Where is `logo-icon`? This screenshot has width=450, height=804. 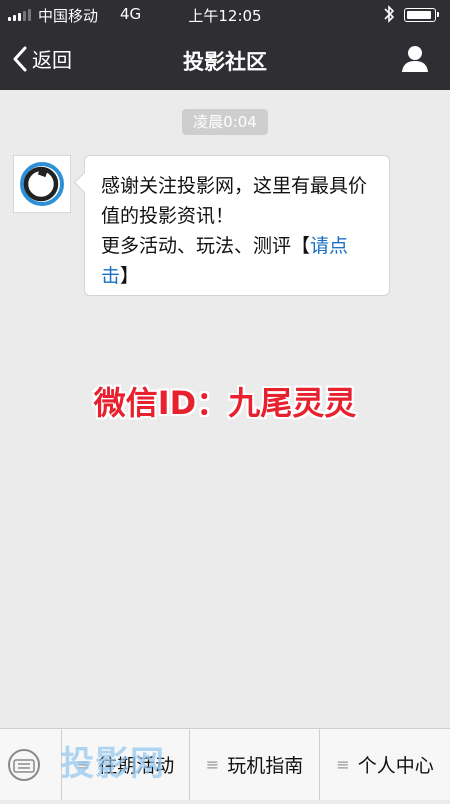
logo-icon is located at coordinates (42, 184).